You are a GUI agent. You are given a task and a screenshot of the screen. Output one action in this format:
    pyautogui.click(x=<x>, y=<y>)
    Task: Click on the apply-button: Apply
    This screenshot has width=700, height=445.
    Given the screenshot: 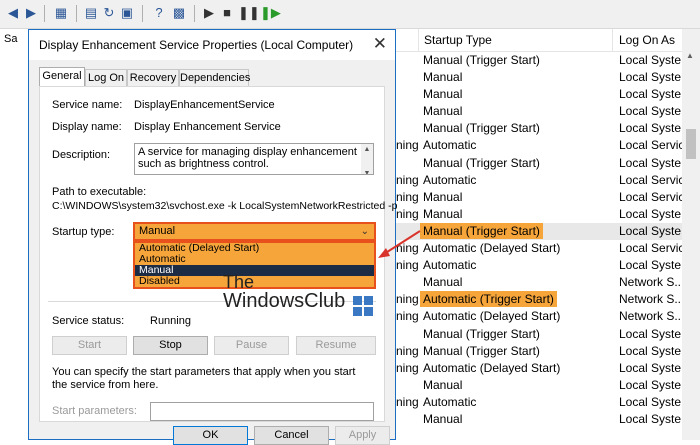 What is the action you would take?
    pyautogui.click(x=362, y=435)
    